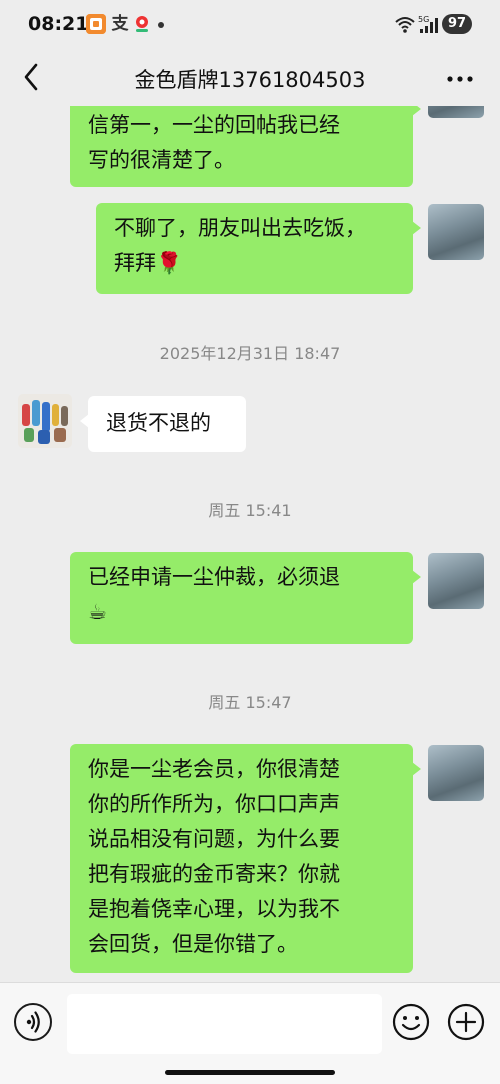 This screenshot has width=500, height=1084. What do you see at coordinates (423, 19) in the screenshot?
I see `svg-text: 5G` at bounding box center [423, 19].